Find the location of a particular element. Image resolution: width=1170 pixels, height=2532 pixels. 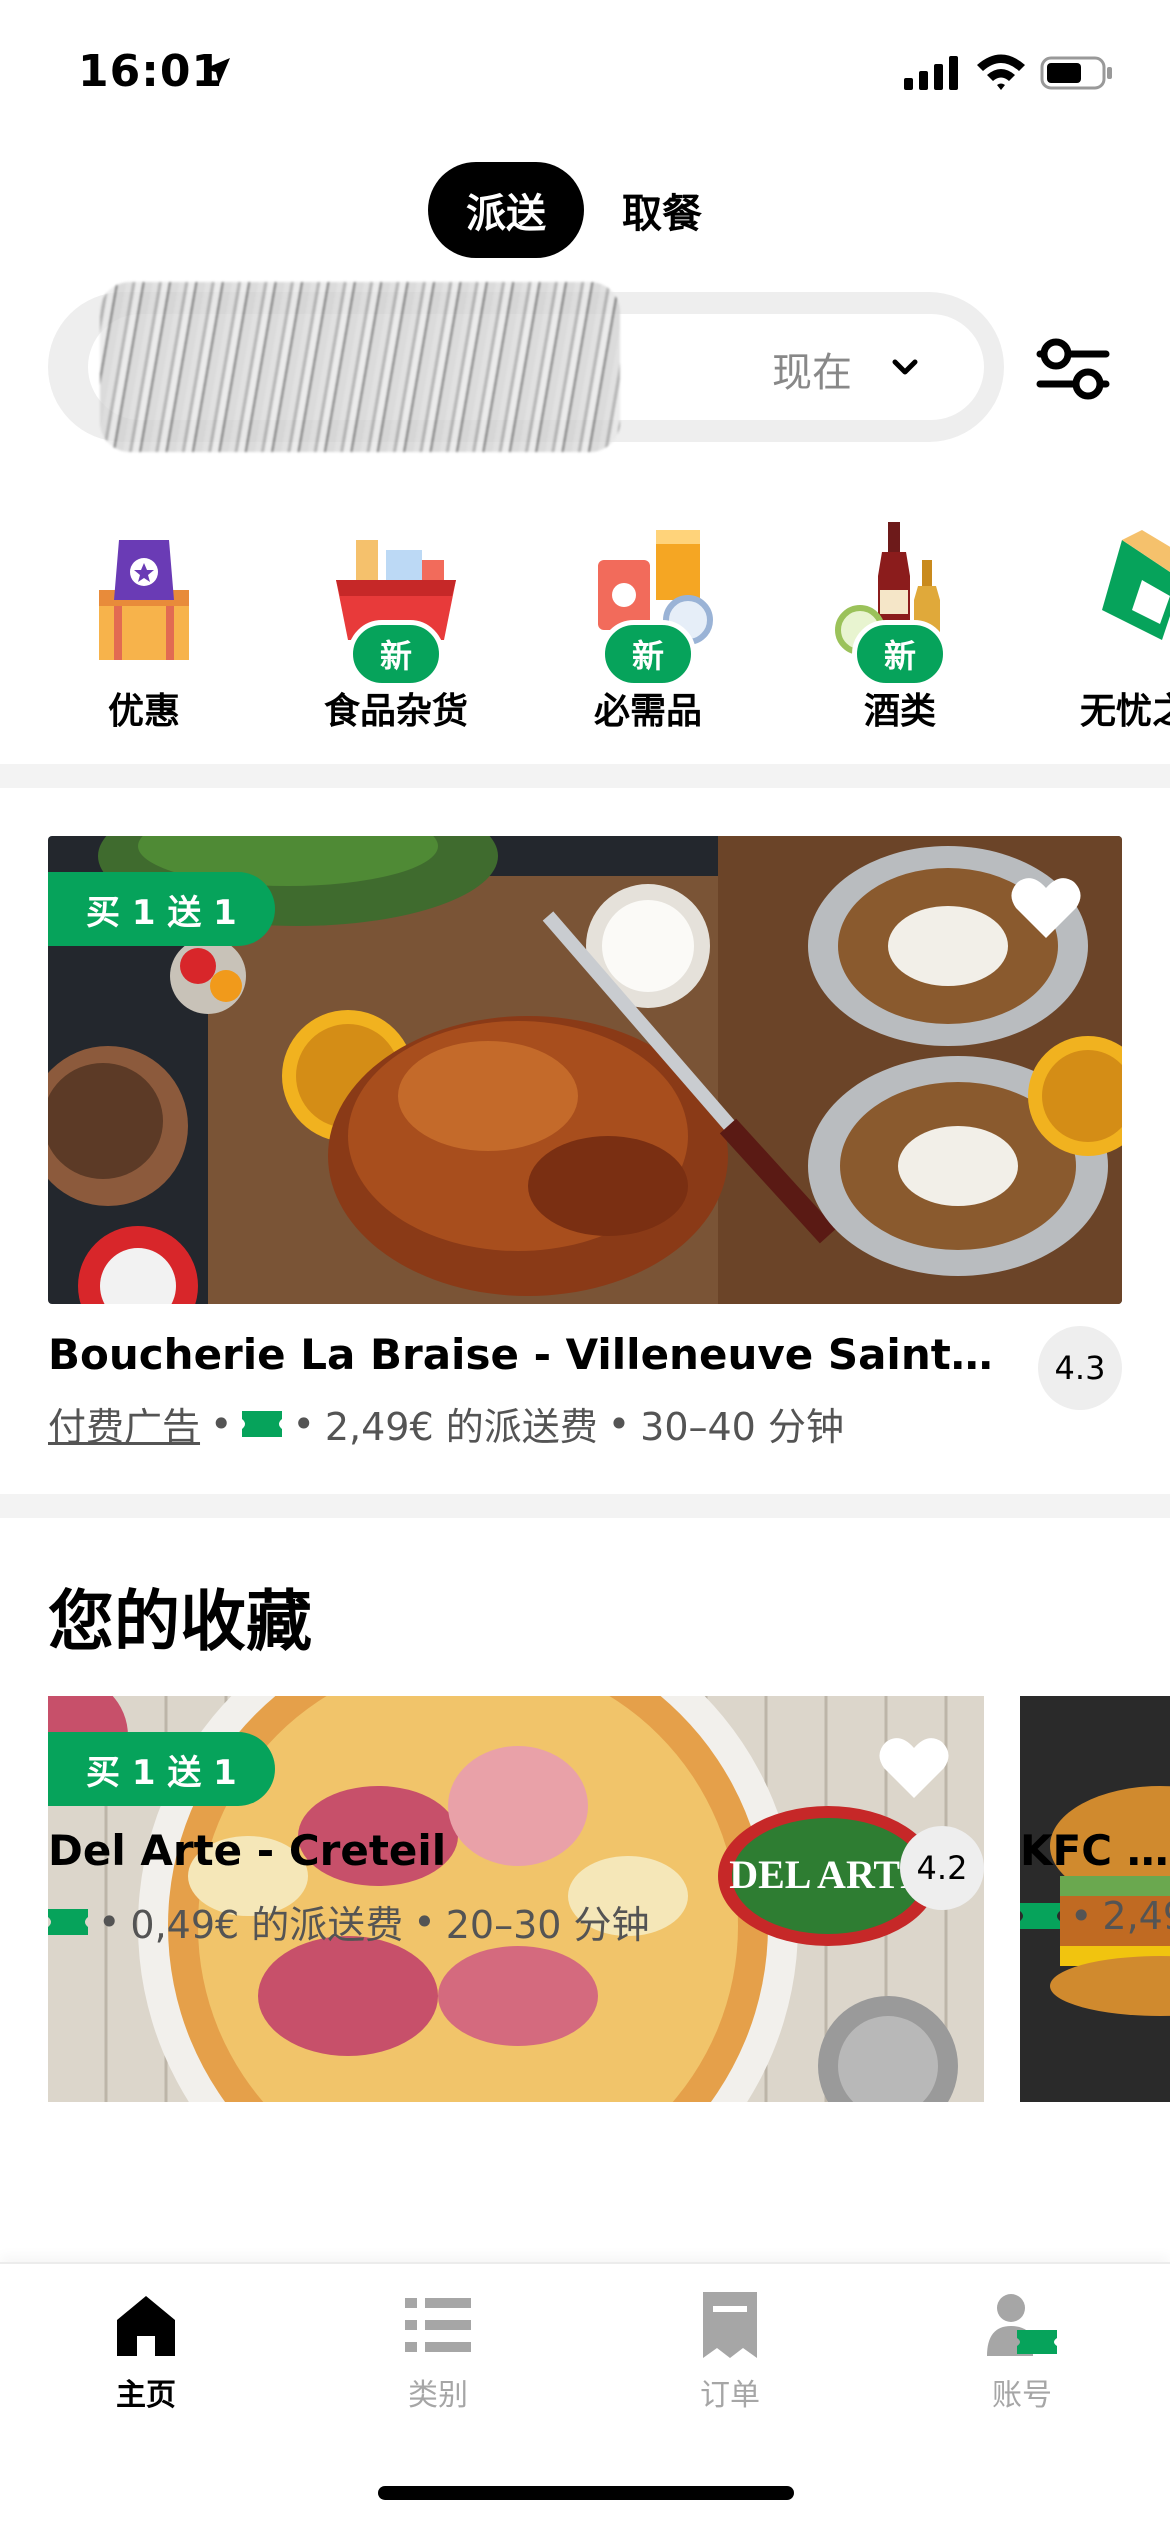

category-essentials: 新 必需品 is located at coordinates (648, 625).